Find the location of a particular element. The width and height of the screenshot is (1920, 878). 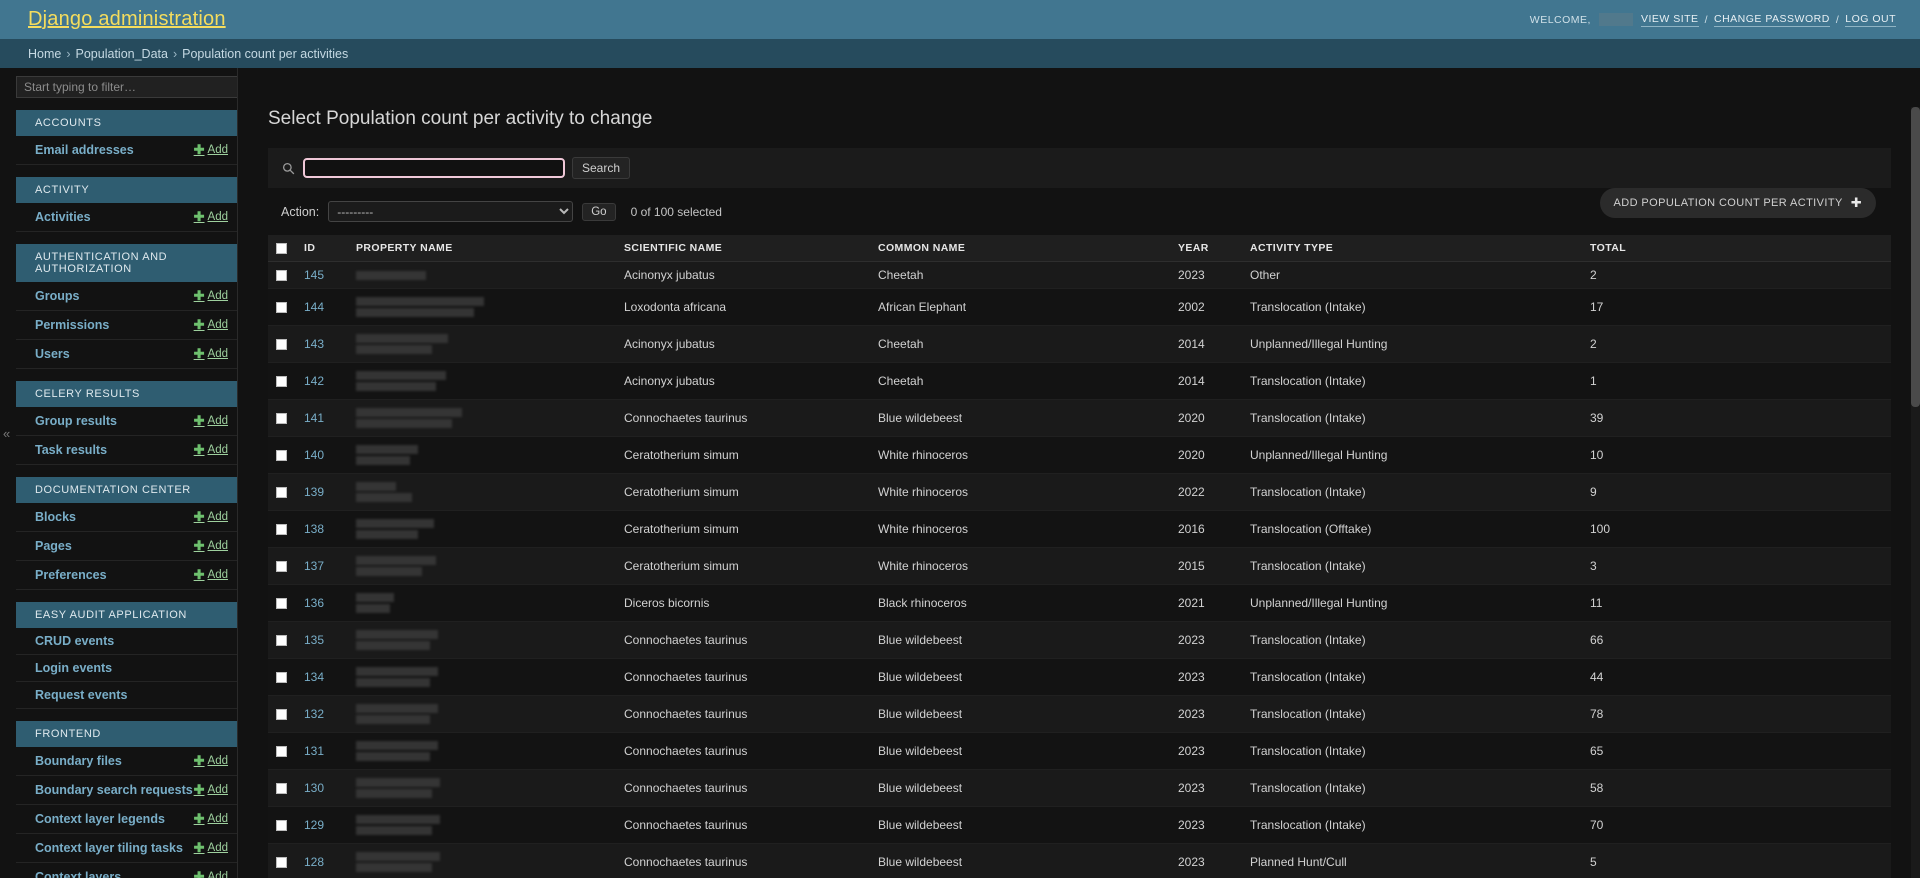

breadcrumb-home: Home is located at coordinates (44, 54).